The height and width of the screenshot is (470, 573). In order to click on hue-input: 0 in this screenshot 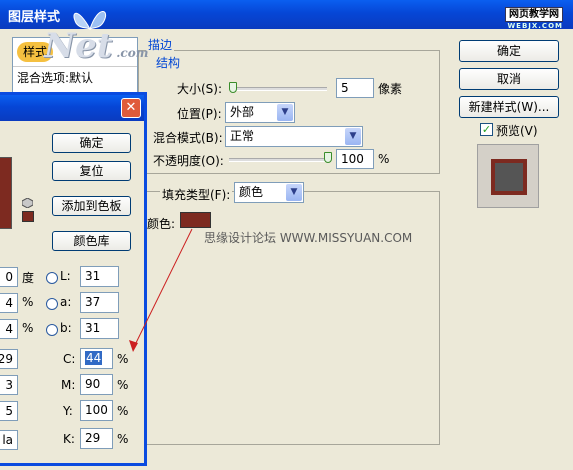, I will do `click(9, 277)`.